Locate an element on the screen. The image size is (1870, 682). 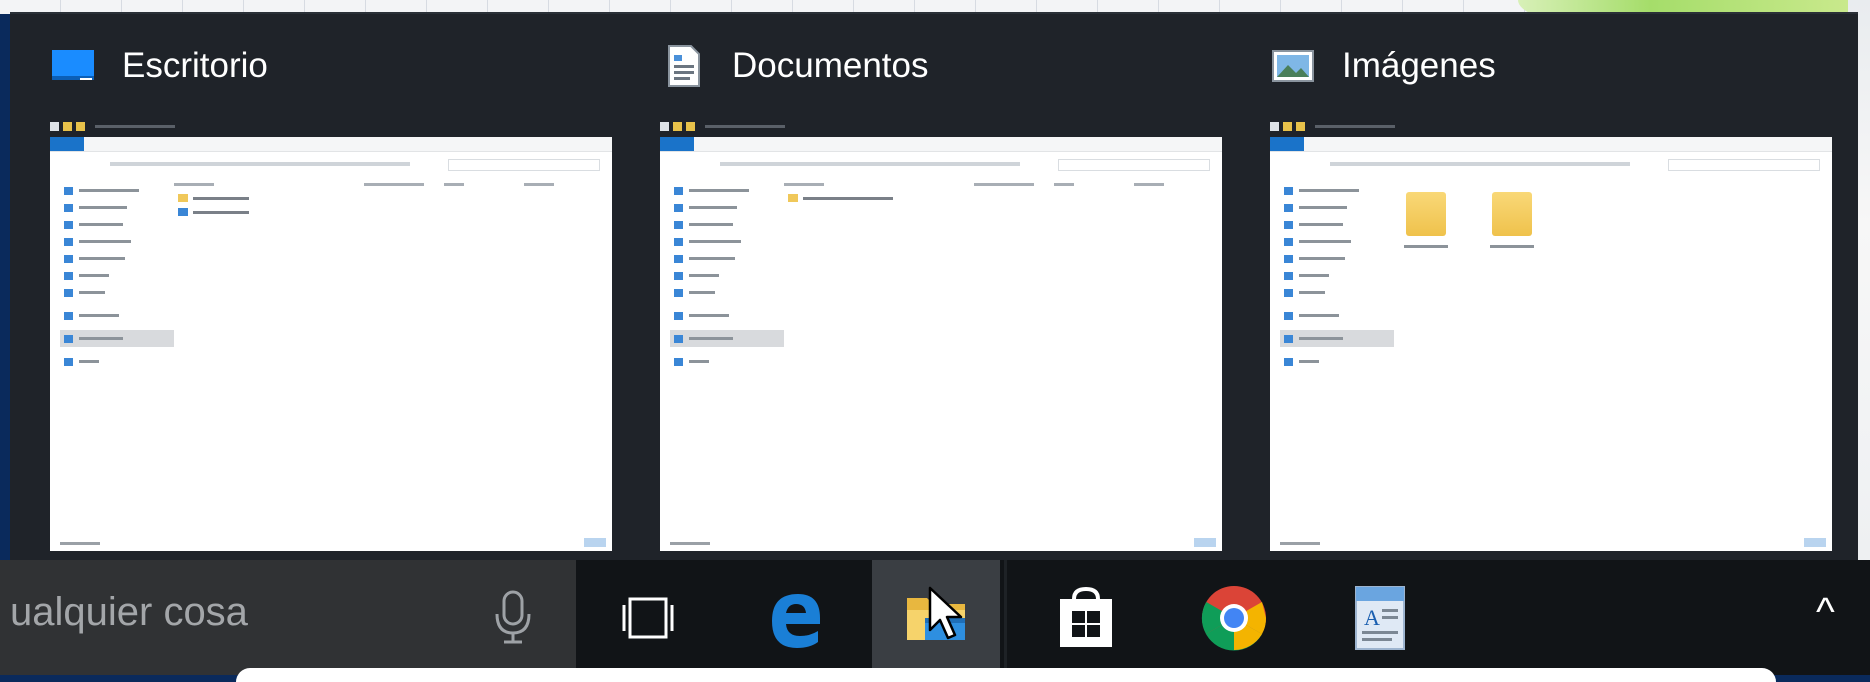
store-button is located at coordinates (1086, 617).